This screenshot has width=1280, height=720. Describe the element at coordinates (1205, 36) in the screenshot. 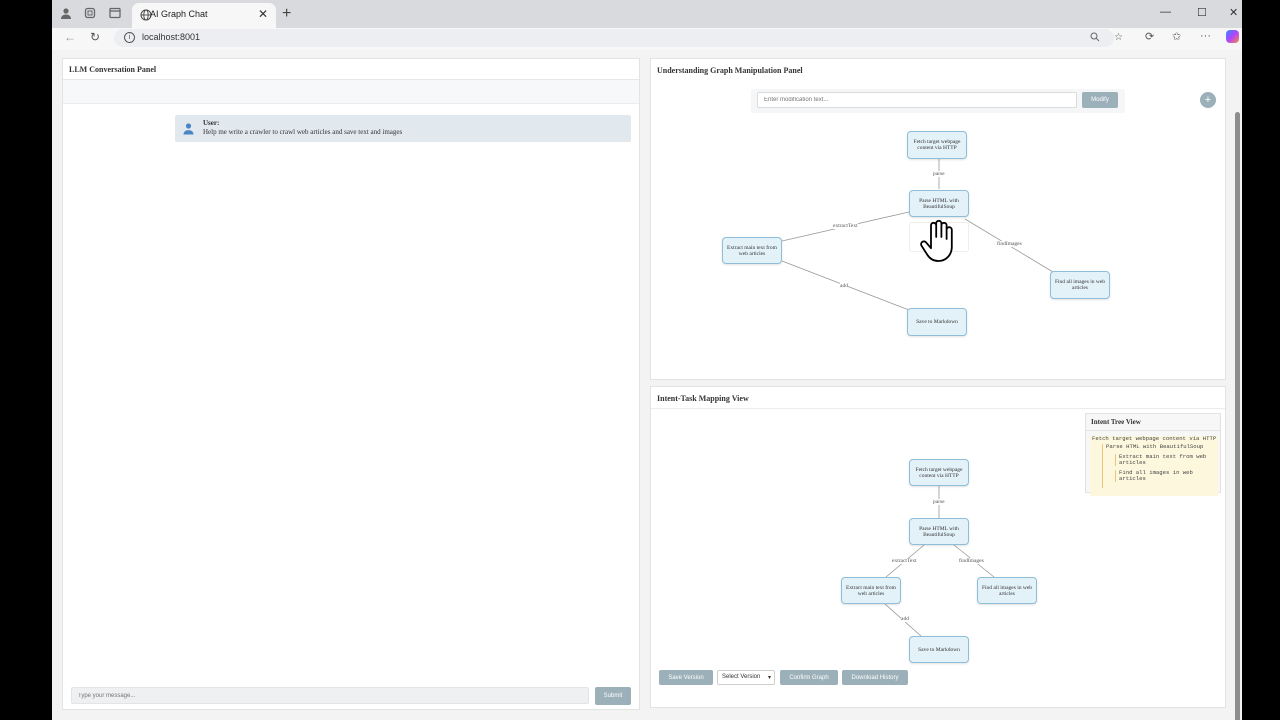

I see `more-menu-icon: ···` at that location.